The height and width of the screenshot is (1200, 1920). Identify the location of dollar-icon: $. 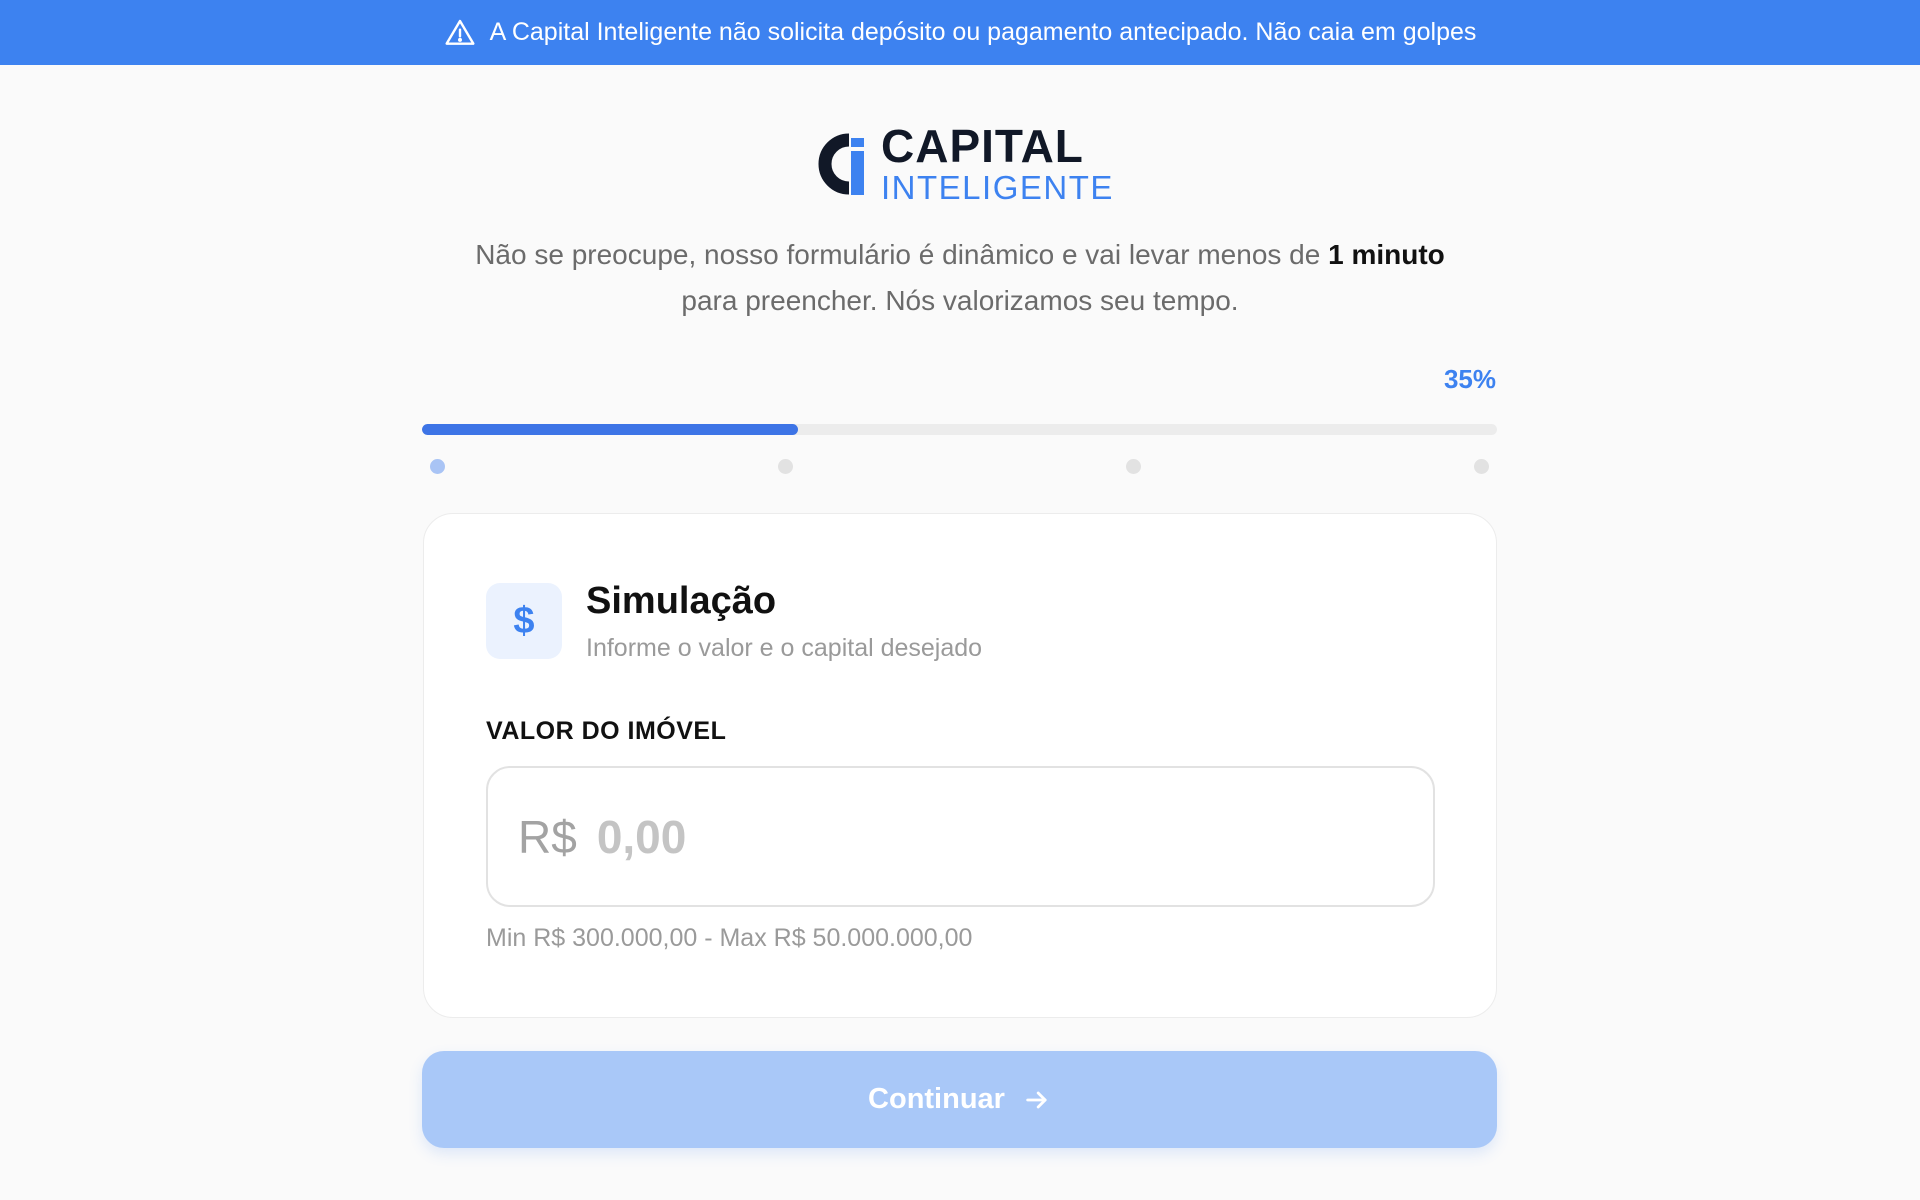
(524, 621).